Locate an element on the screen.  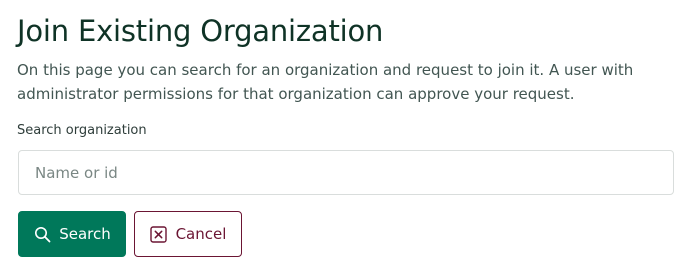
cancel-button: Cancel is located at coordinates (188, 234).